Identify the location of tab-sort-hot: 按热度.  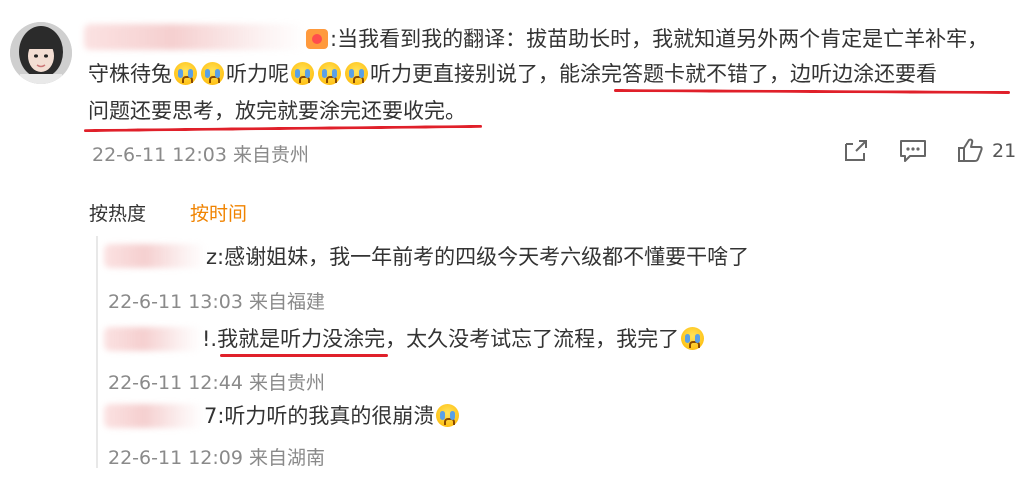
(117, 212).